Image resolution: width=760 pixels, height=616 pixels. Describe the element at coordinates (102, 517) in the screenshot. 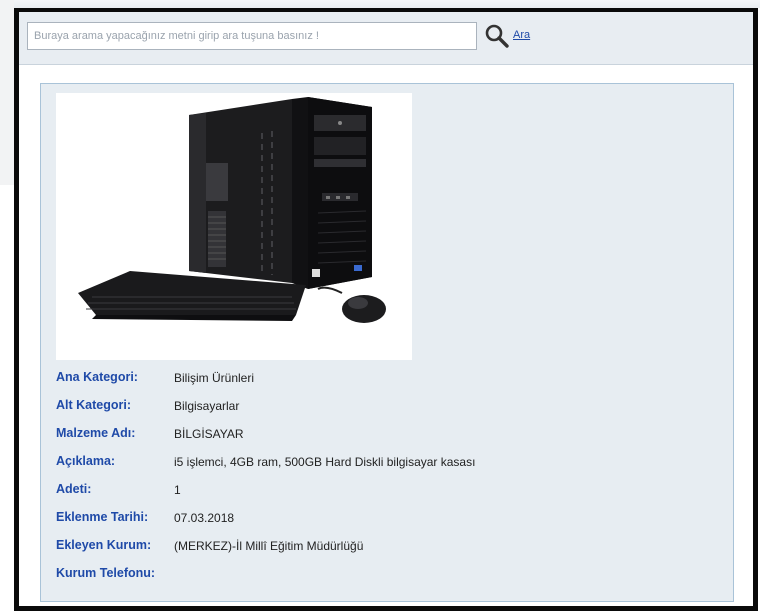

I see `detail-label: Eklenme Tarihi:` at that location.